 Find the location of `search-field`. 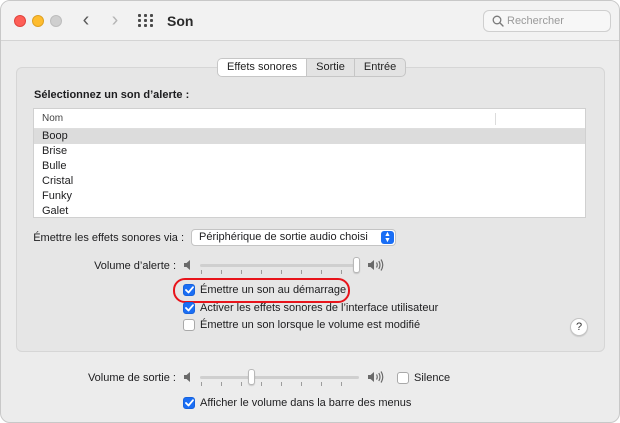

search-field is located at coordinates (547, 21).